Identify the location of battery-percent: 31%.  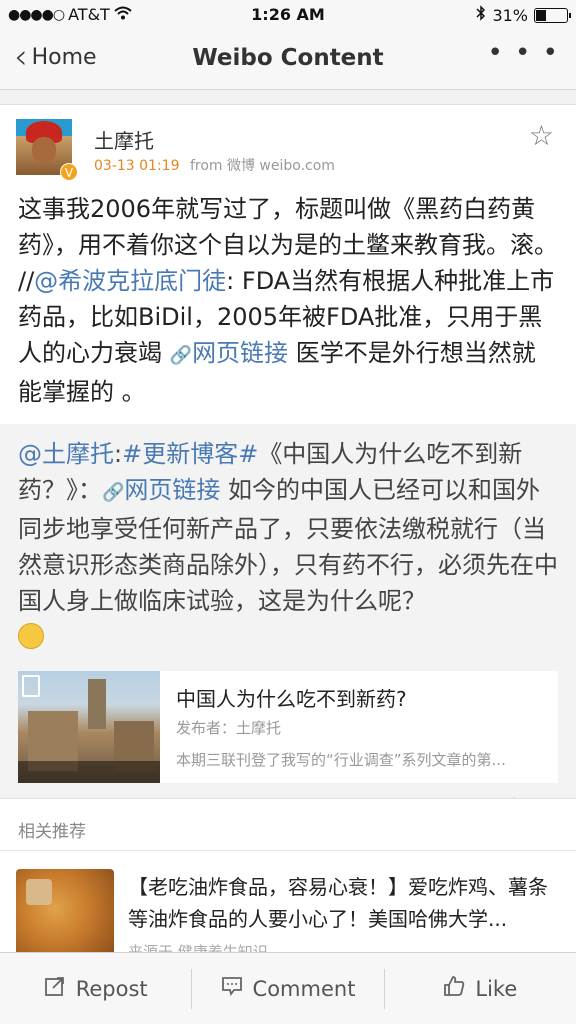
(510, 15).